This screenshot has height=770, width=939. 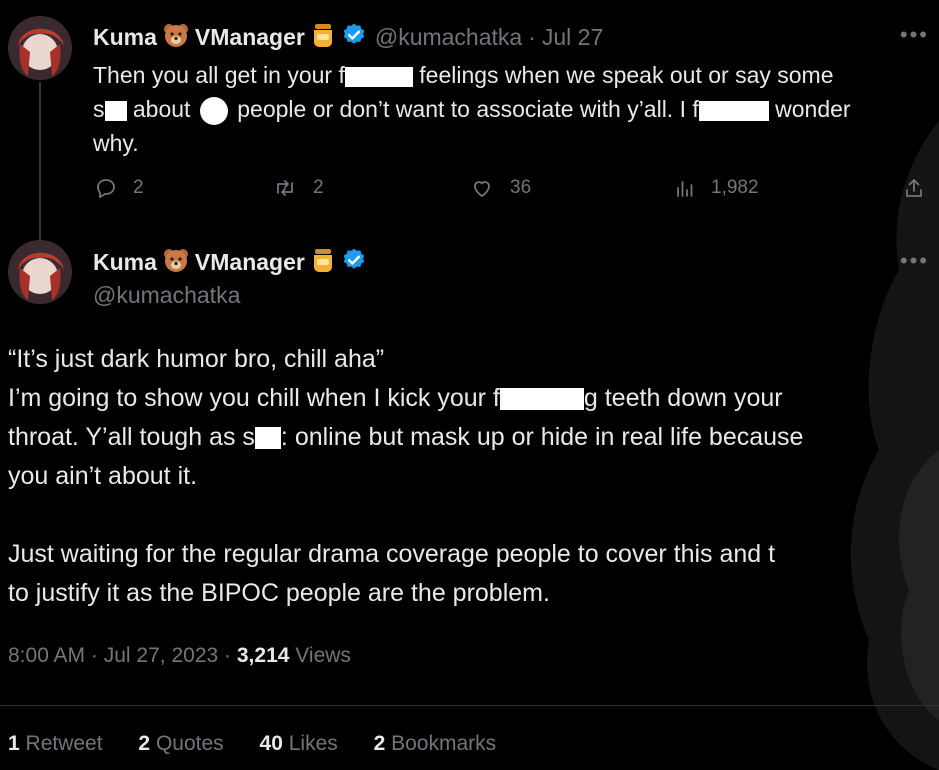 I want to click on likes-stat: 40 Likes, so click(x=299, y=743).